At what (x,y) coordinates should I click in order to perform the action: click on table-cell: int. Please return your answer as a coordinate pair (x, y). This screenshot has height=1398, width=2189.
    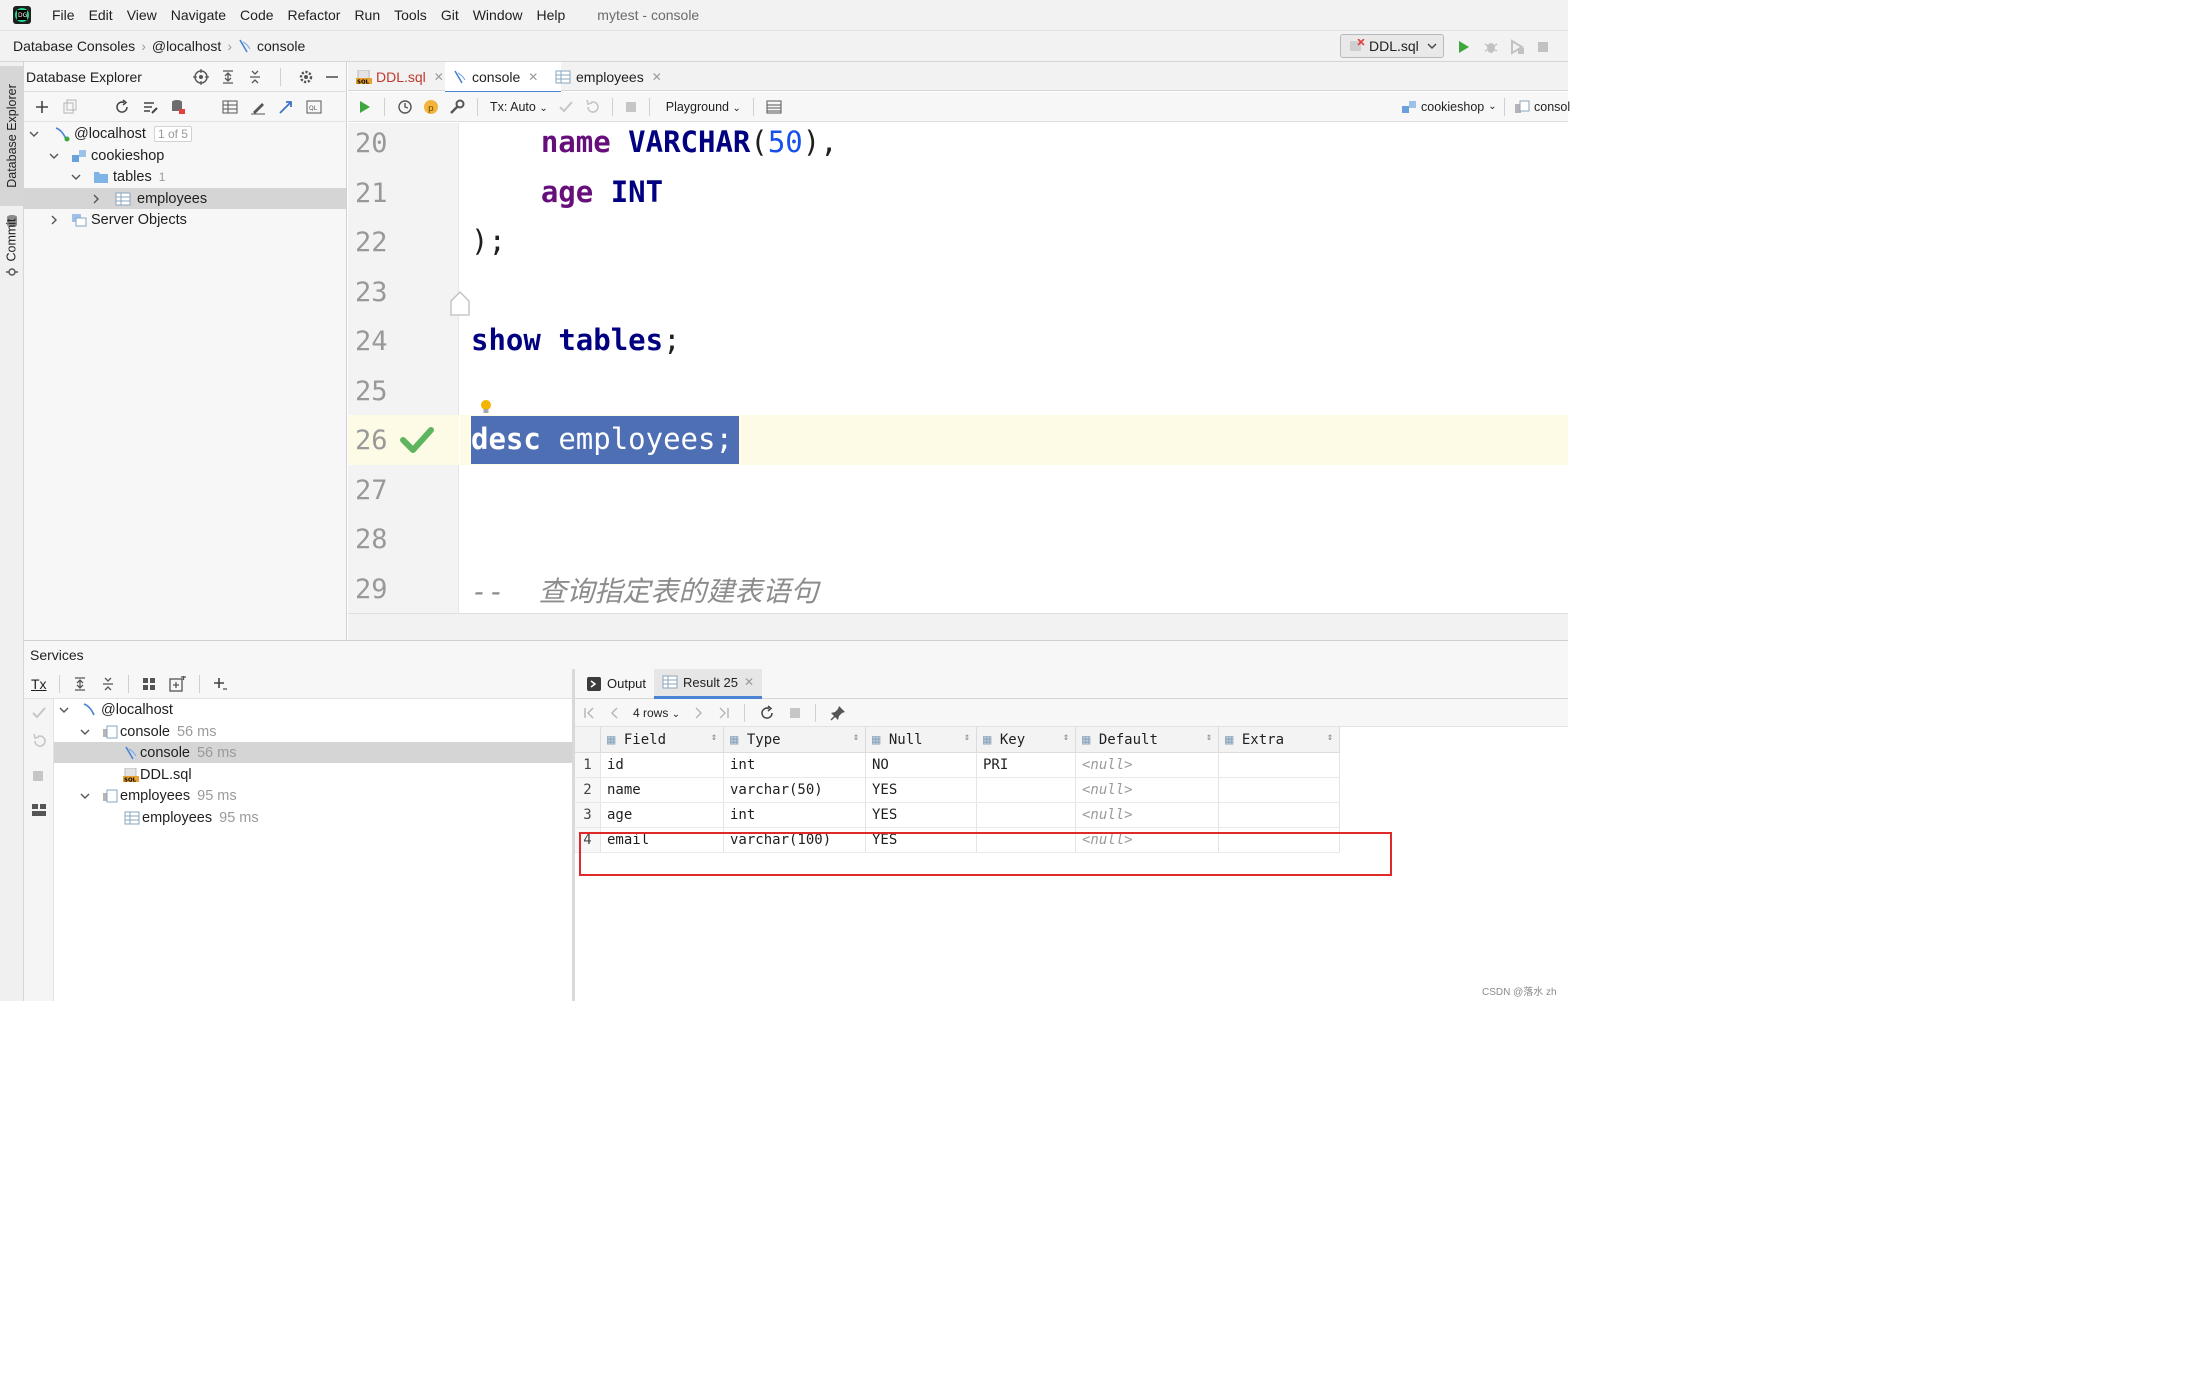
    Looking at the image, I should click on (794, 765).